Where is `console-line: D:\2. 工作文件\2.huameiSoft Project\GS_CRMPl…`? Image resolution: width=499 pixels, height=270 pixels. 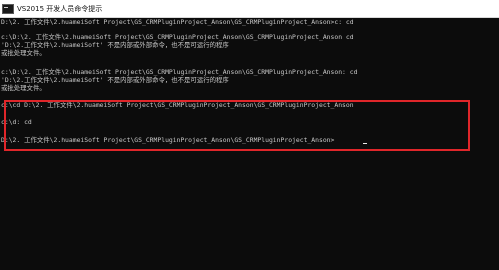 console-line: D:\2. 工作文件\2.huameiSoft Project\GS_CRMPl… is located at coordinates (177, 22).